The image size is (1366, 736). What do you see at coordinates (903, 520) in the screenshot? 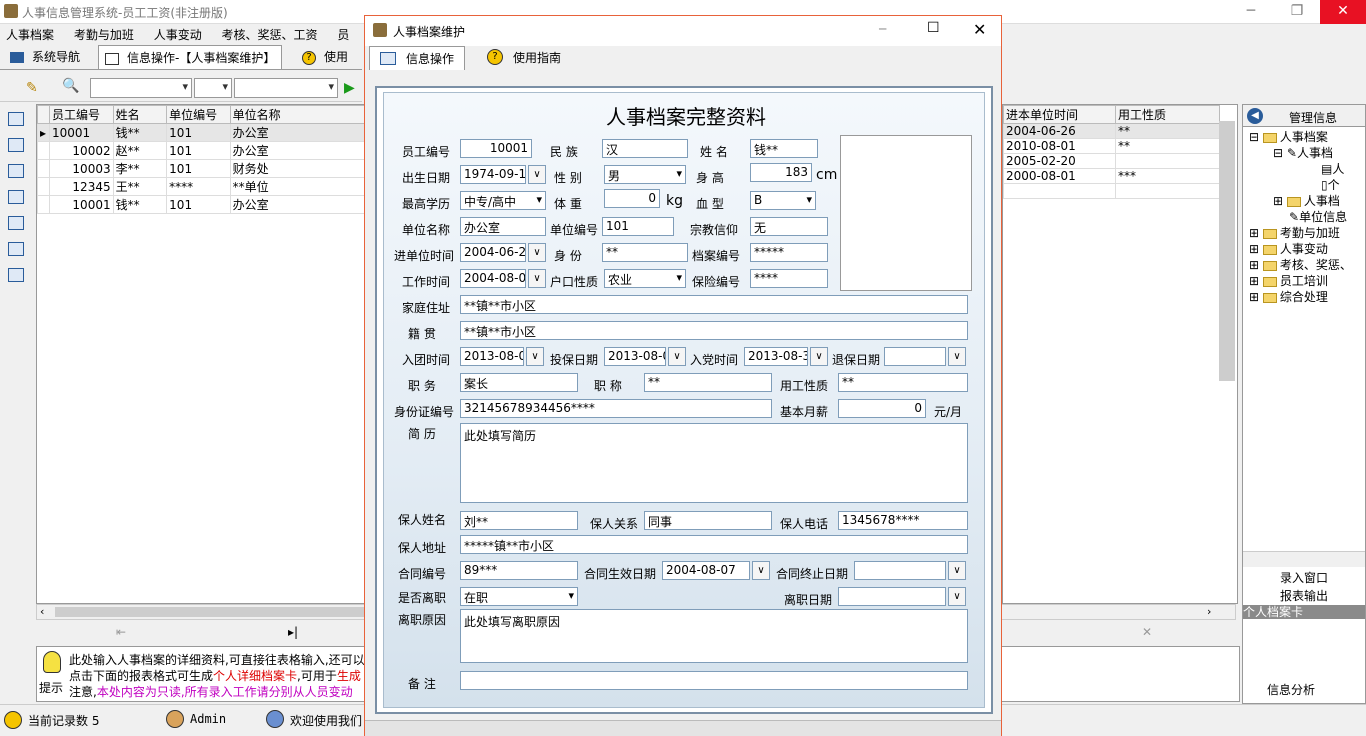
I see `guarantor-phone-field: 1345678****` at bounding box center [903, 520].